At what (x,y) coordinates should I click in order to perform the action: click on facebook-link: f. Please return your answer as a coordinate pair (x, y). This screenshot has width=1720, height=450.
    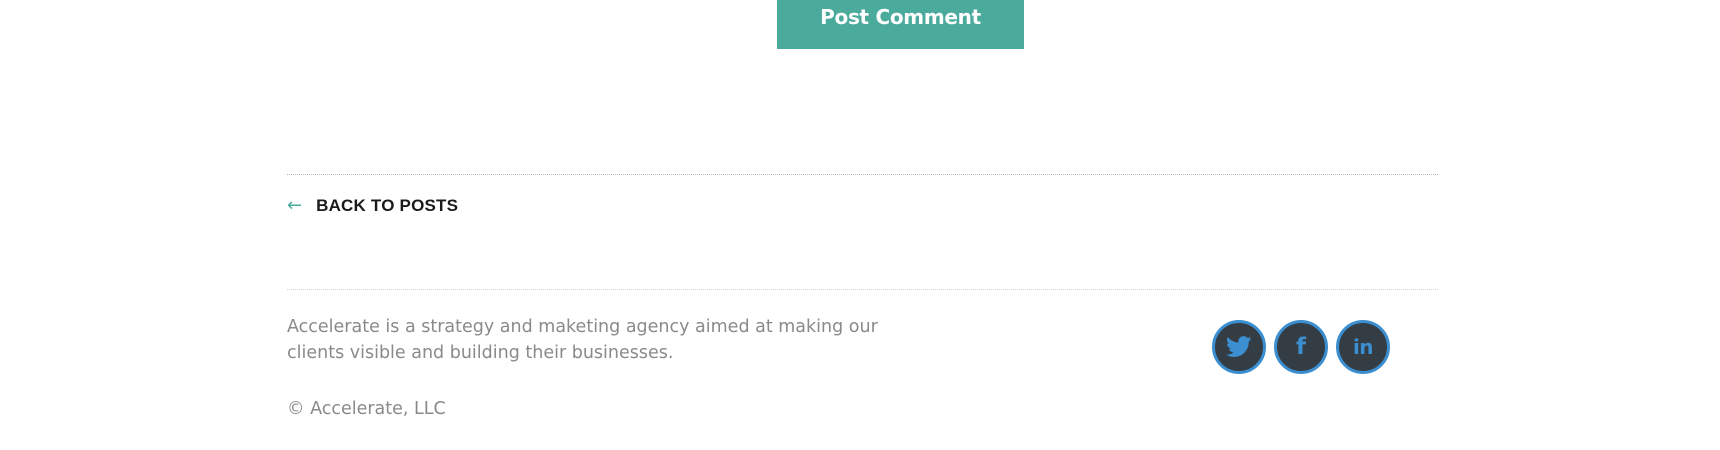
    Looking at the image, I should click on (1301, 347).